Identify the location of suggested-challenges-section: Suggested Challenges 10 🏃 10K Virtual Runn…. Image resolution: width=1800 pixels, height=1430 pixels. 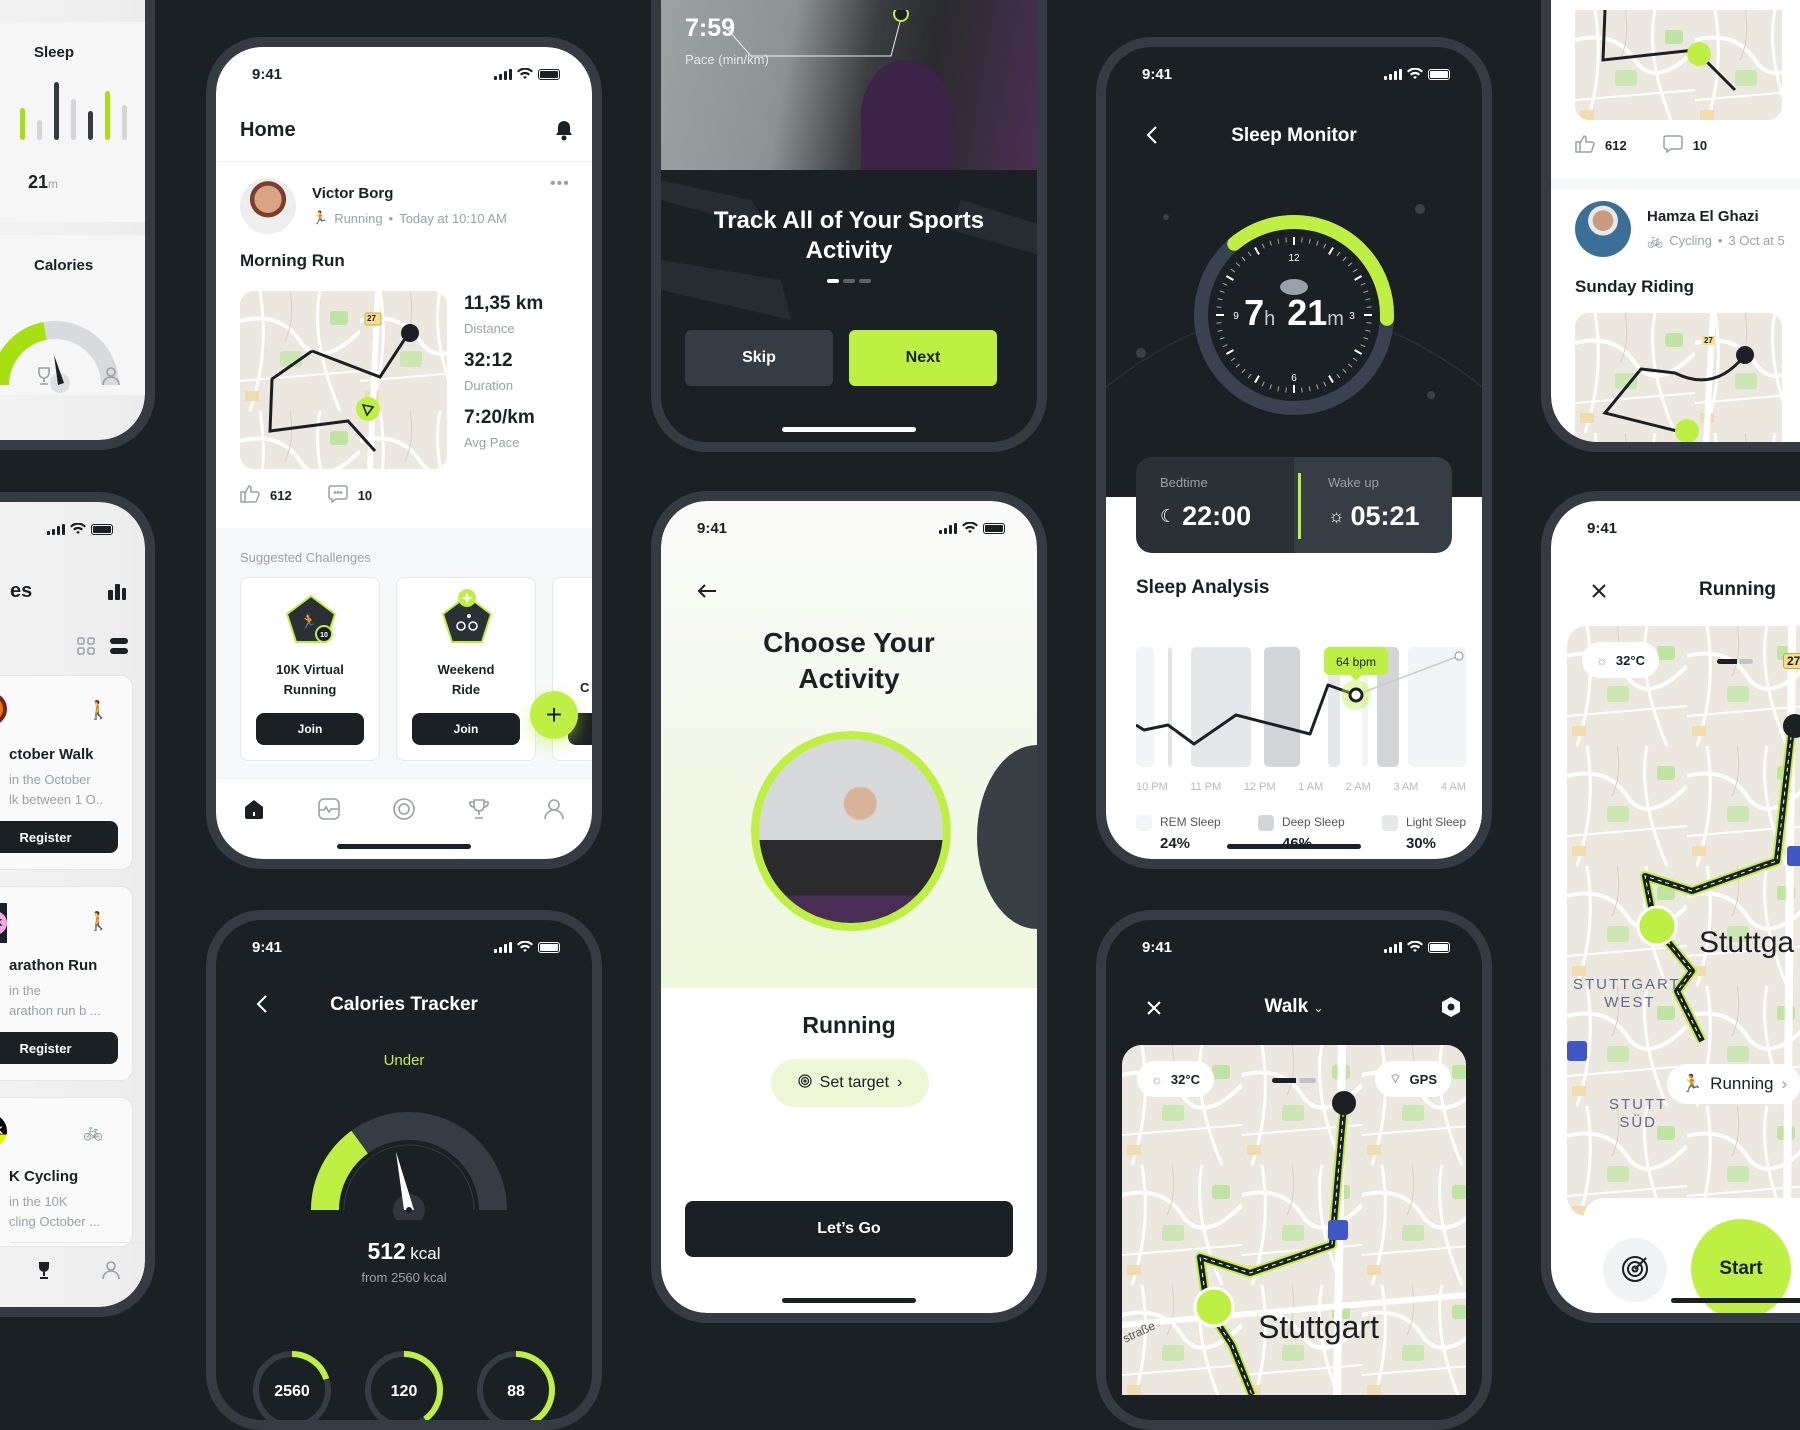
(404, 653).